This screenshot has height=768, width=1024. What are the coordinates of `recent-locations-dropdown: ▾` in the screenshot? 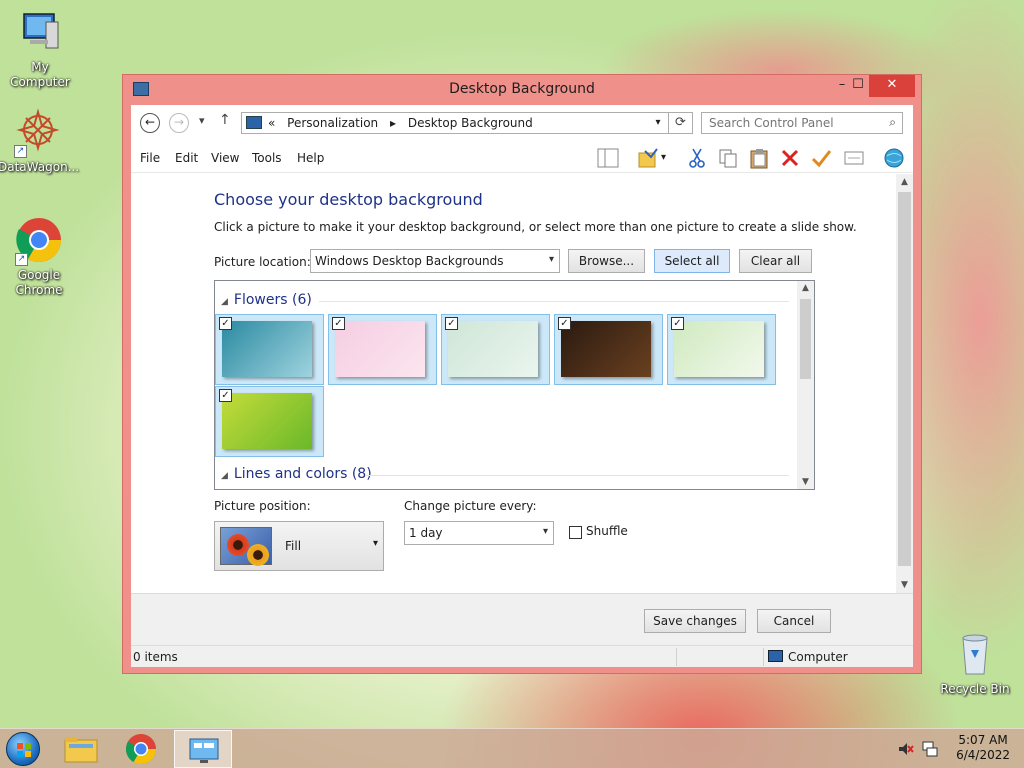 It's located at (202, 120).